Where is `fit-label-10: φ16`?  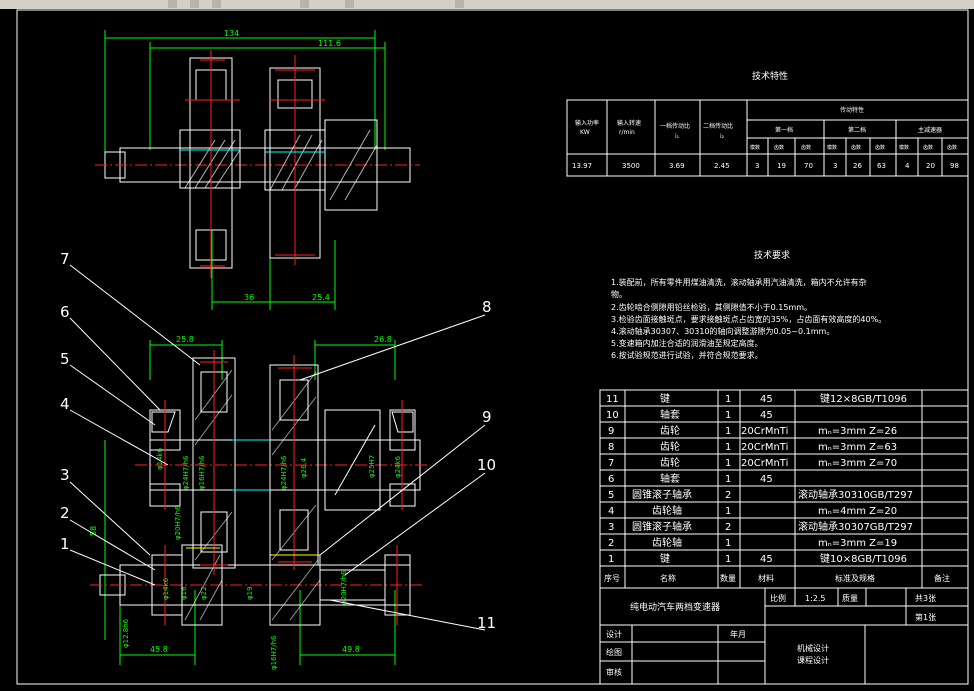
fit-label-10: φ16 is located at coordinates (184, 593).